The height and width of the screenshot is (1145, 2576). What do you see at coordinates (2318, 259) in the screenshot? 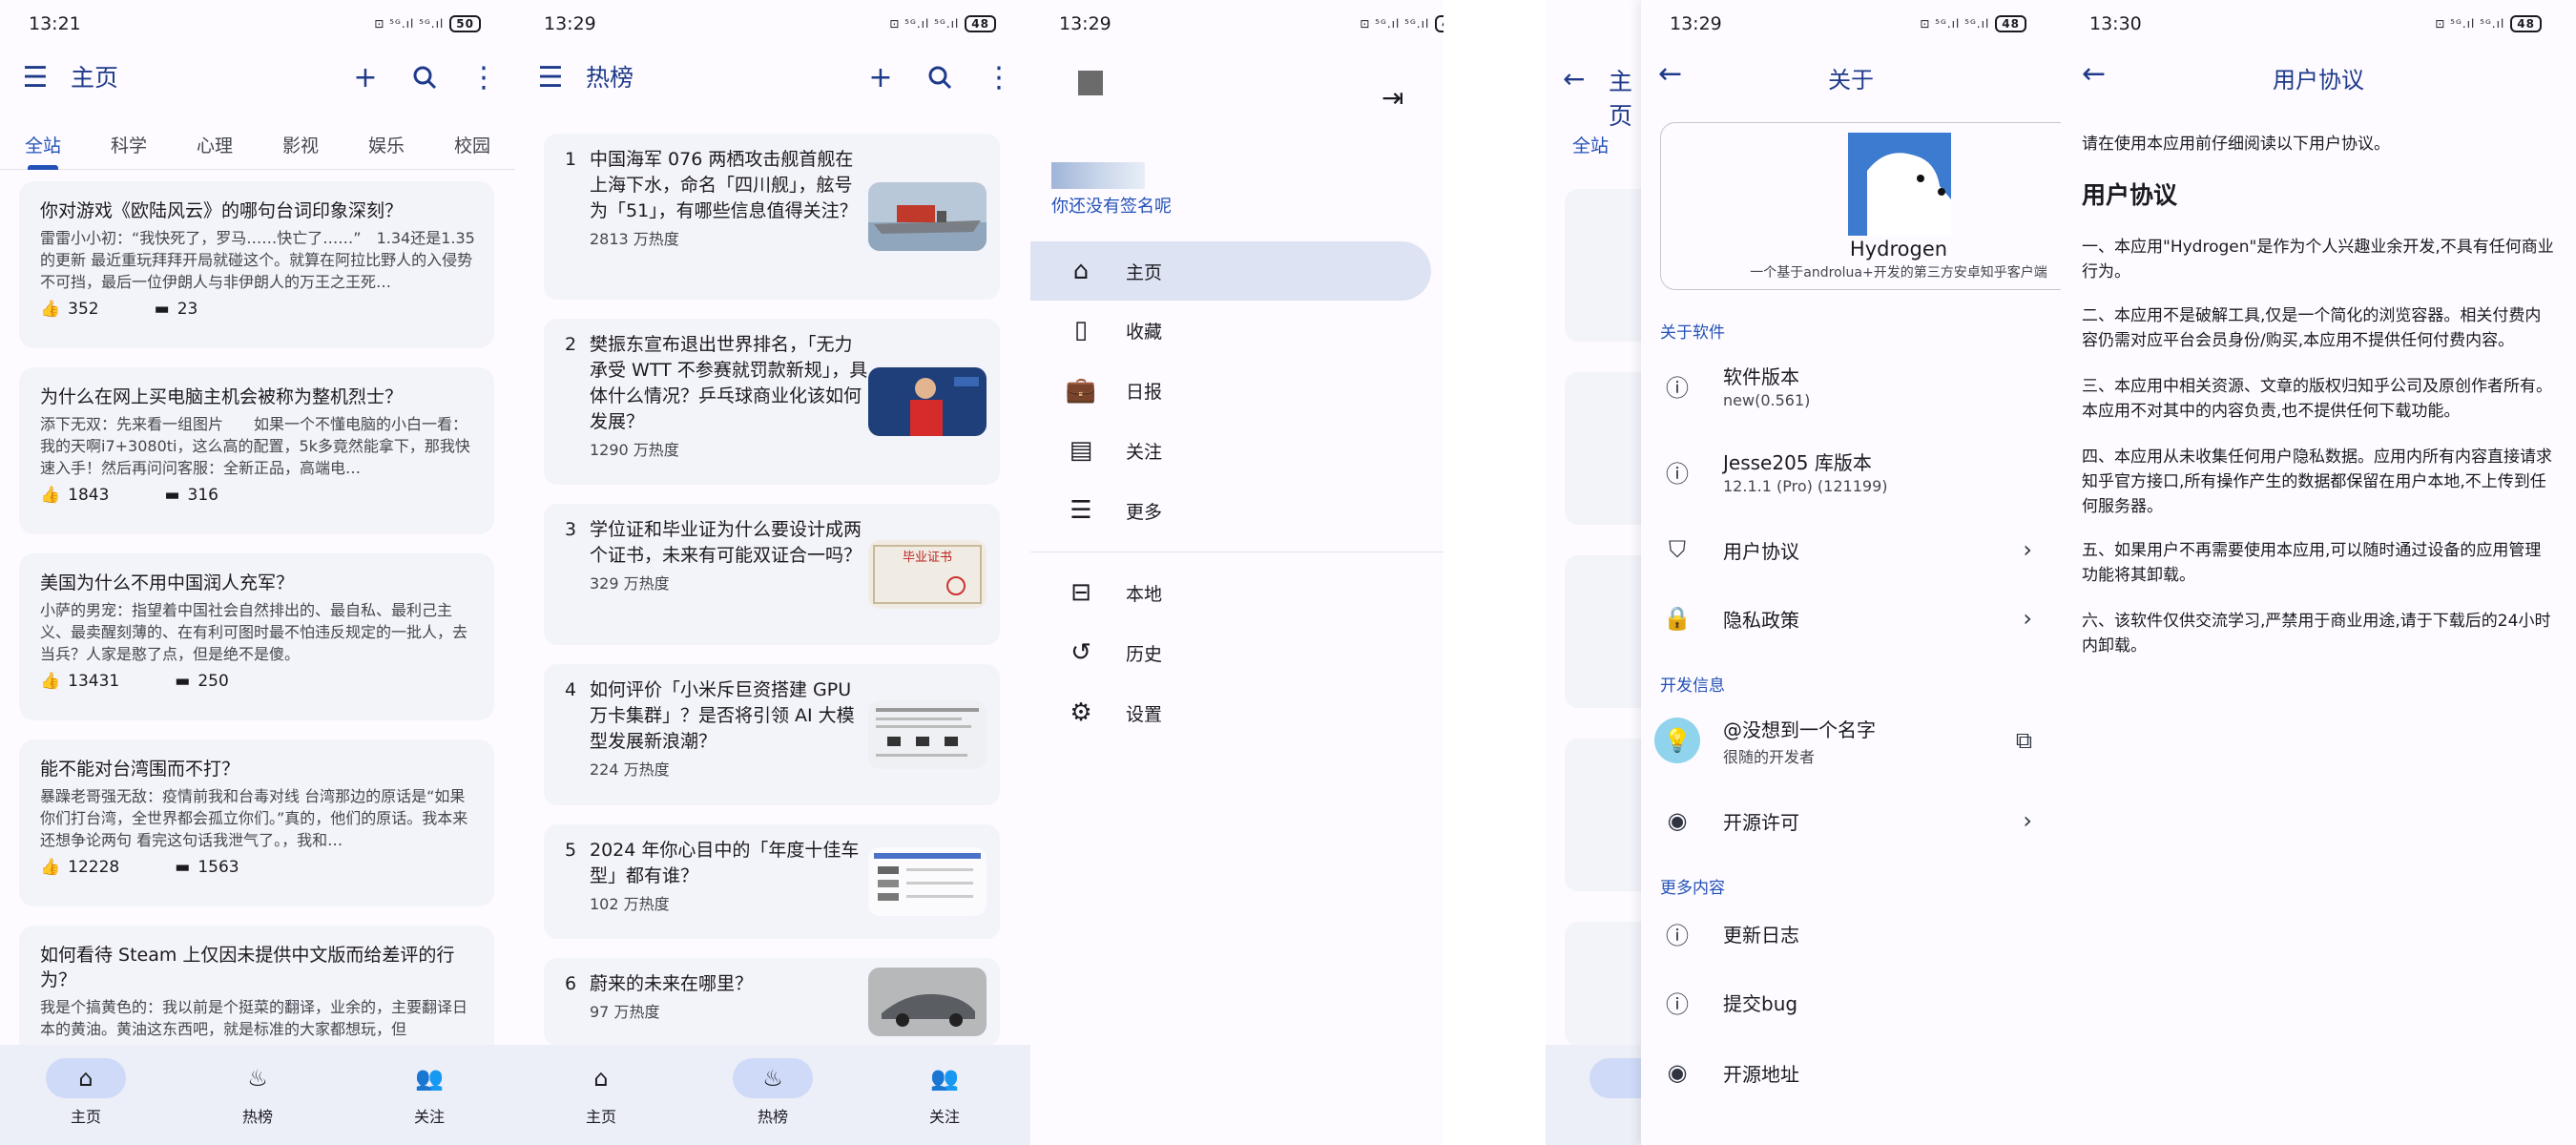
I see `agreement-paragraph: 一、本应用"Hydrogen"是作为个人兴趣业余开发,不具有任何商业行为。` at bounding box center [2318, 259].